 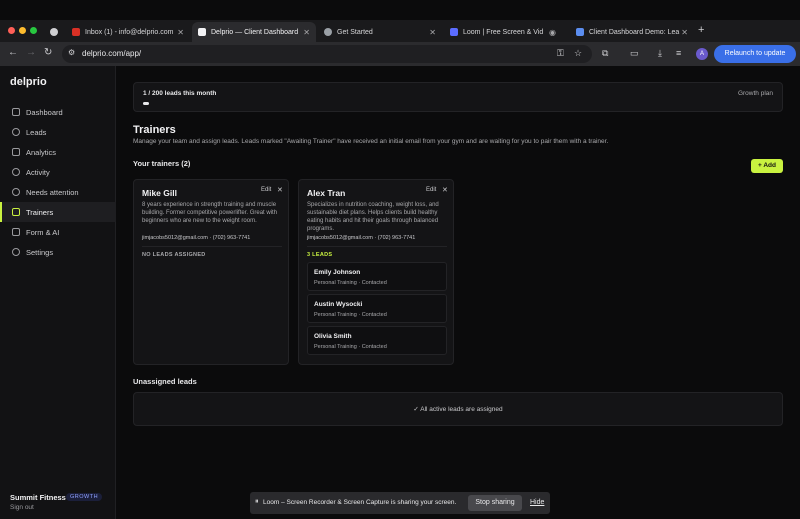 I want to click on reload-icon: ↻, so click(x=48, y=52).